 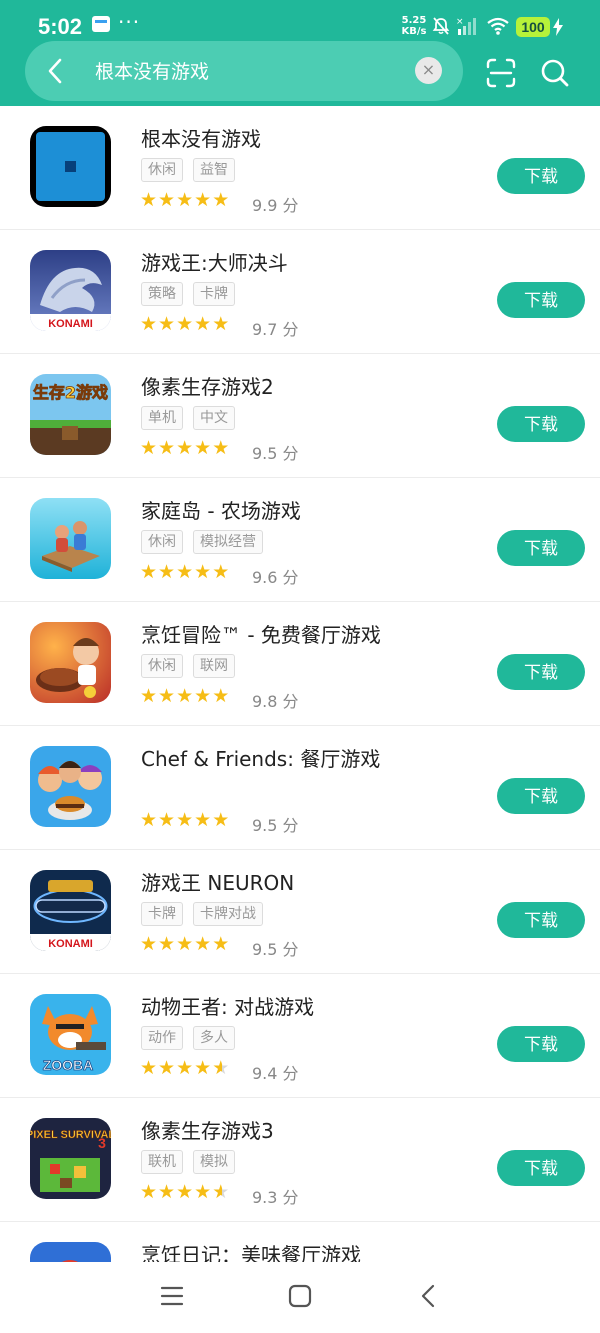 I want to click on app-tag: 策略, so click(x=162, y=294).